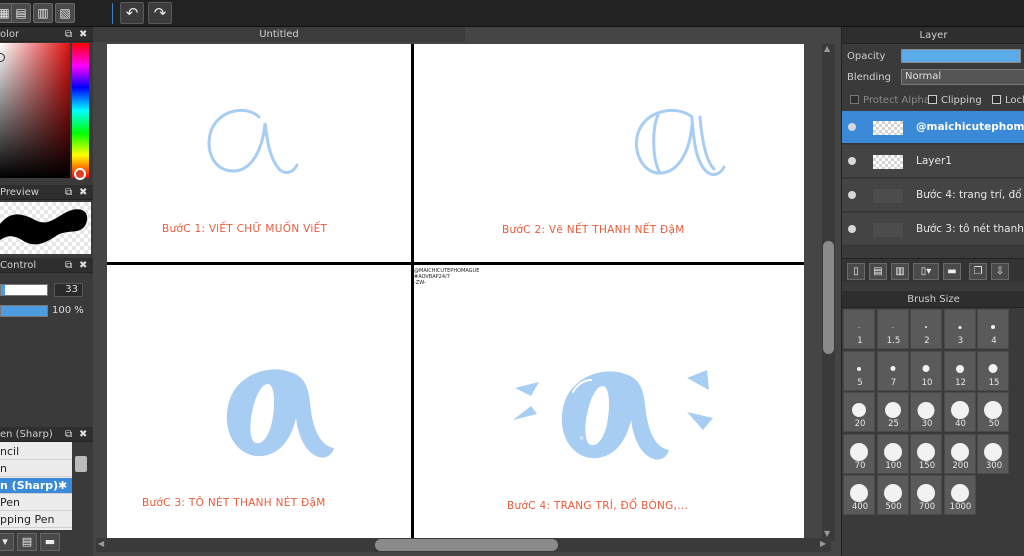 Image resolution: width=1024 pixels, height=556 pixels. Describe the element at coordinates (926, 329) in the screenshot. I see `brush-size-cell: 2` at that location.